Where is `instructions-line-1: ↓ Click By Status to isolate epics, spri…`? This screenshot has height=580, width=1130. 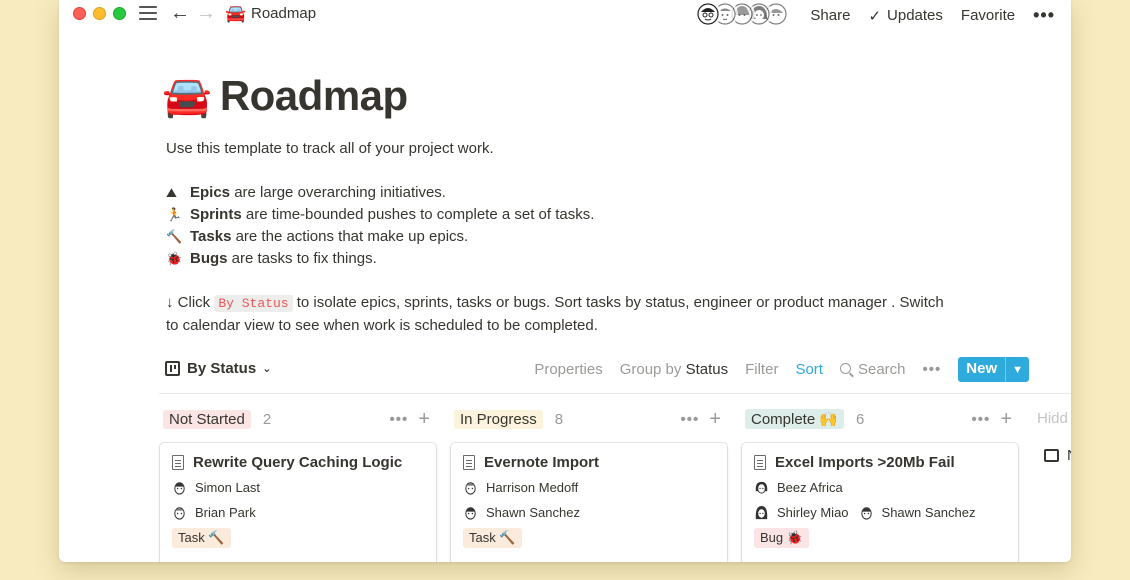 instructions-line-1: ↓ Click By Status to isolate epics, spri… is located at coordinates (555, 303).